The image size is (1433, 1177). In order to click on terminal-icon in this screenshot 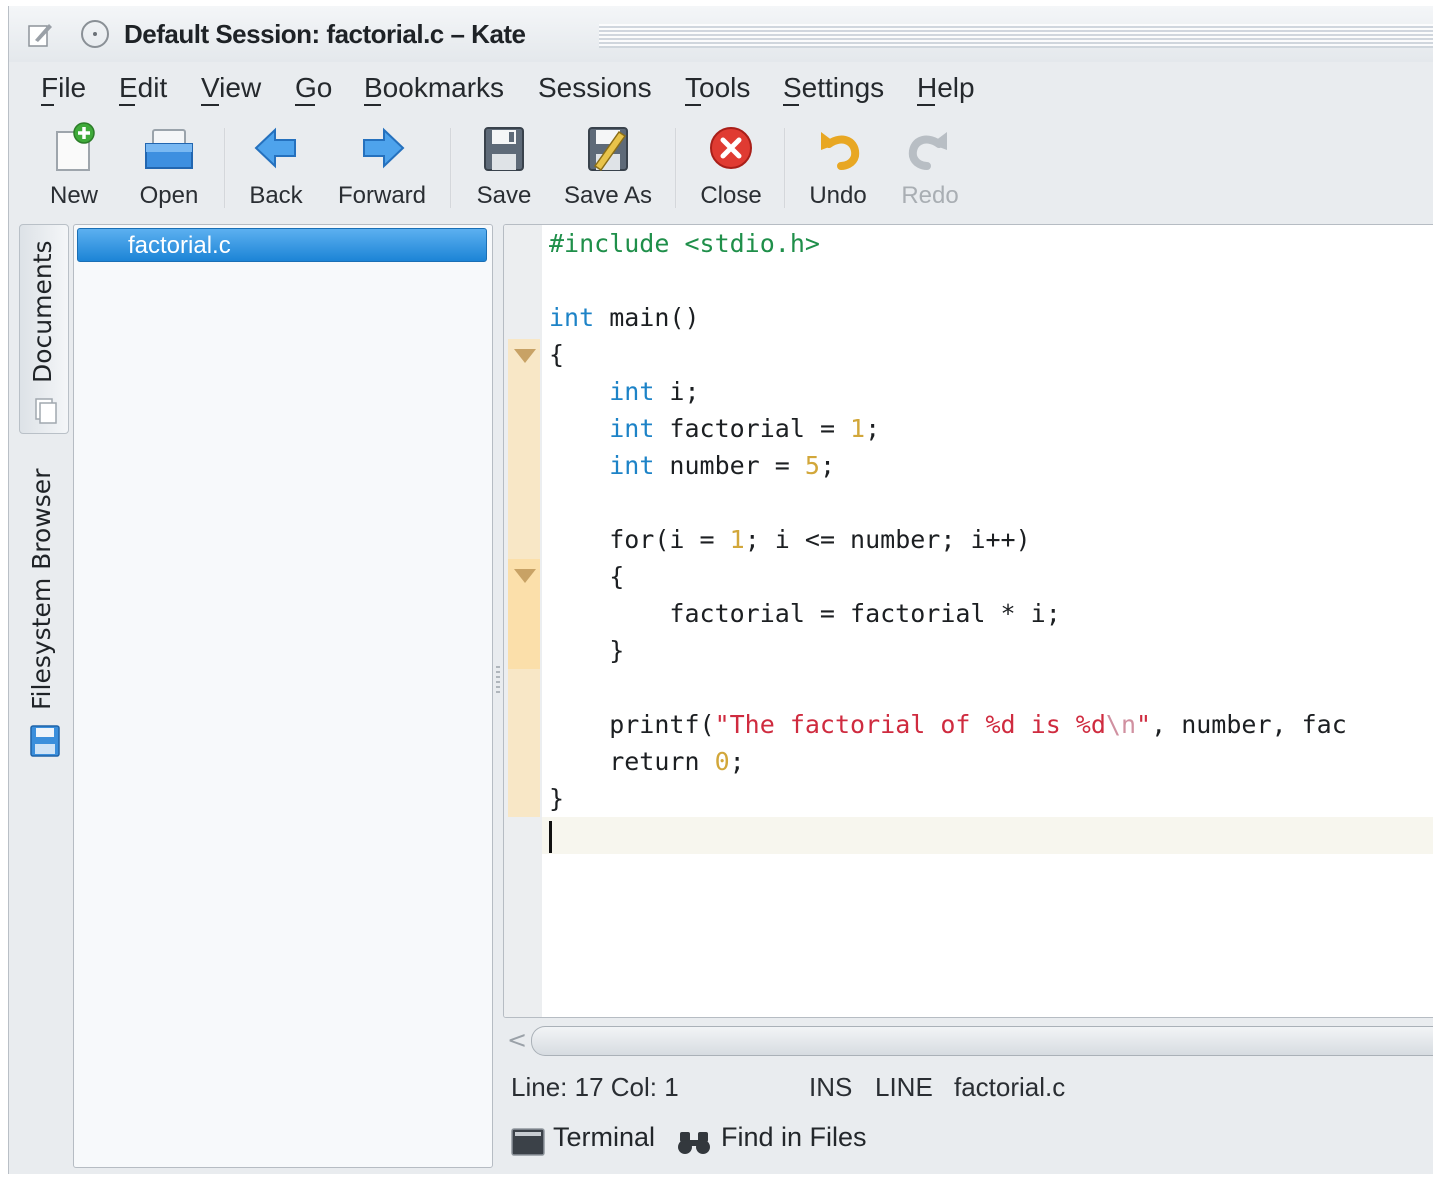, I will do `click(528, 1142)`.